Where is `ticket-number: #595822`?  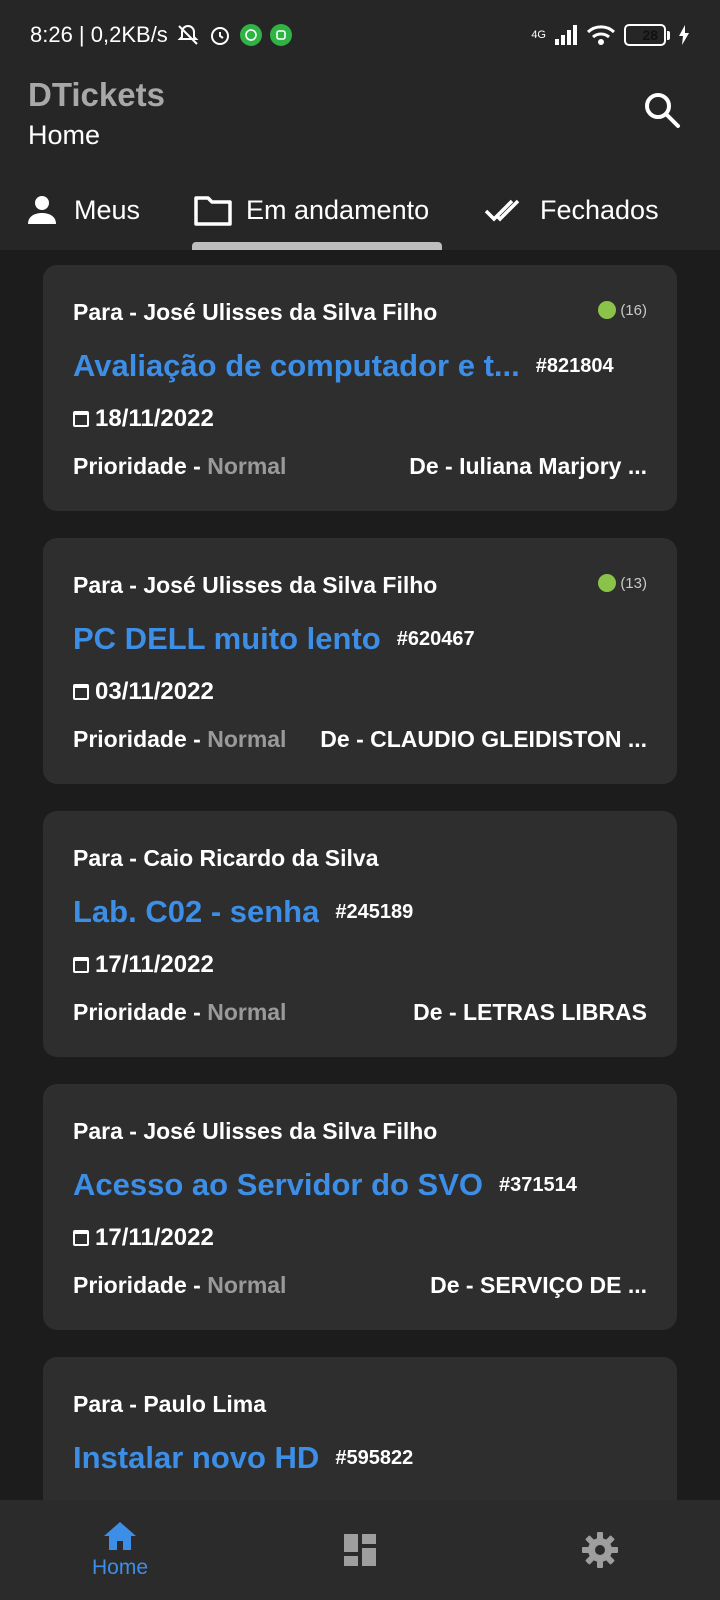 ticket-number: #595822 is located at coordinates (374, 1457).